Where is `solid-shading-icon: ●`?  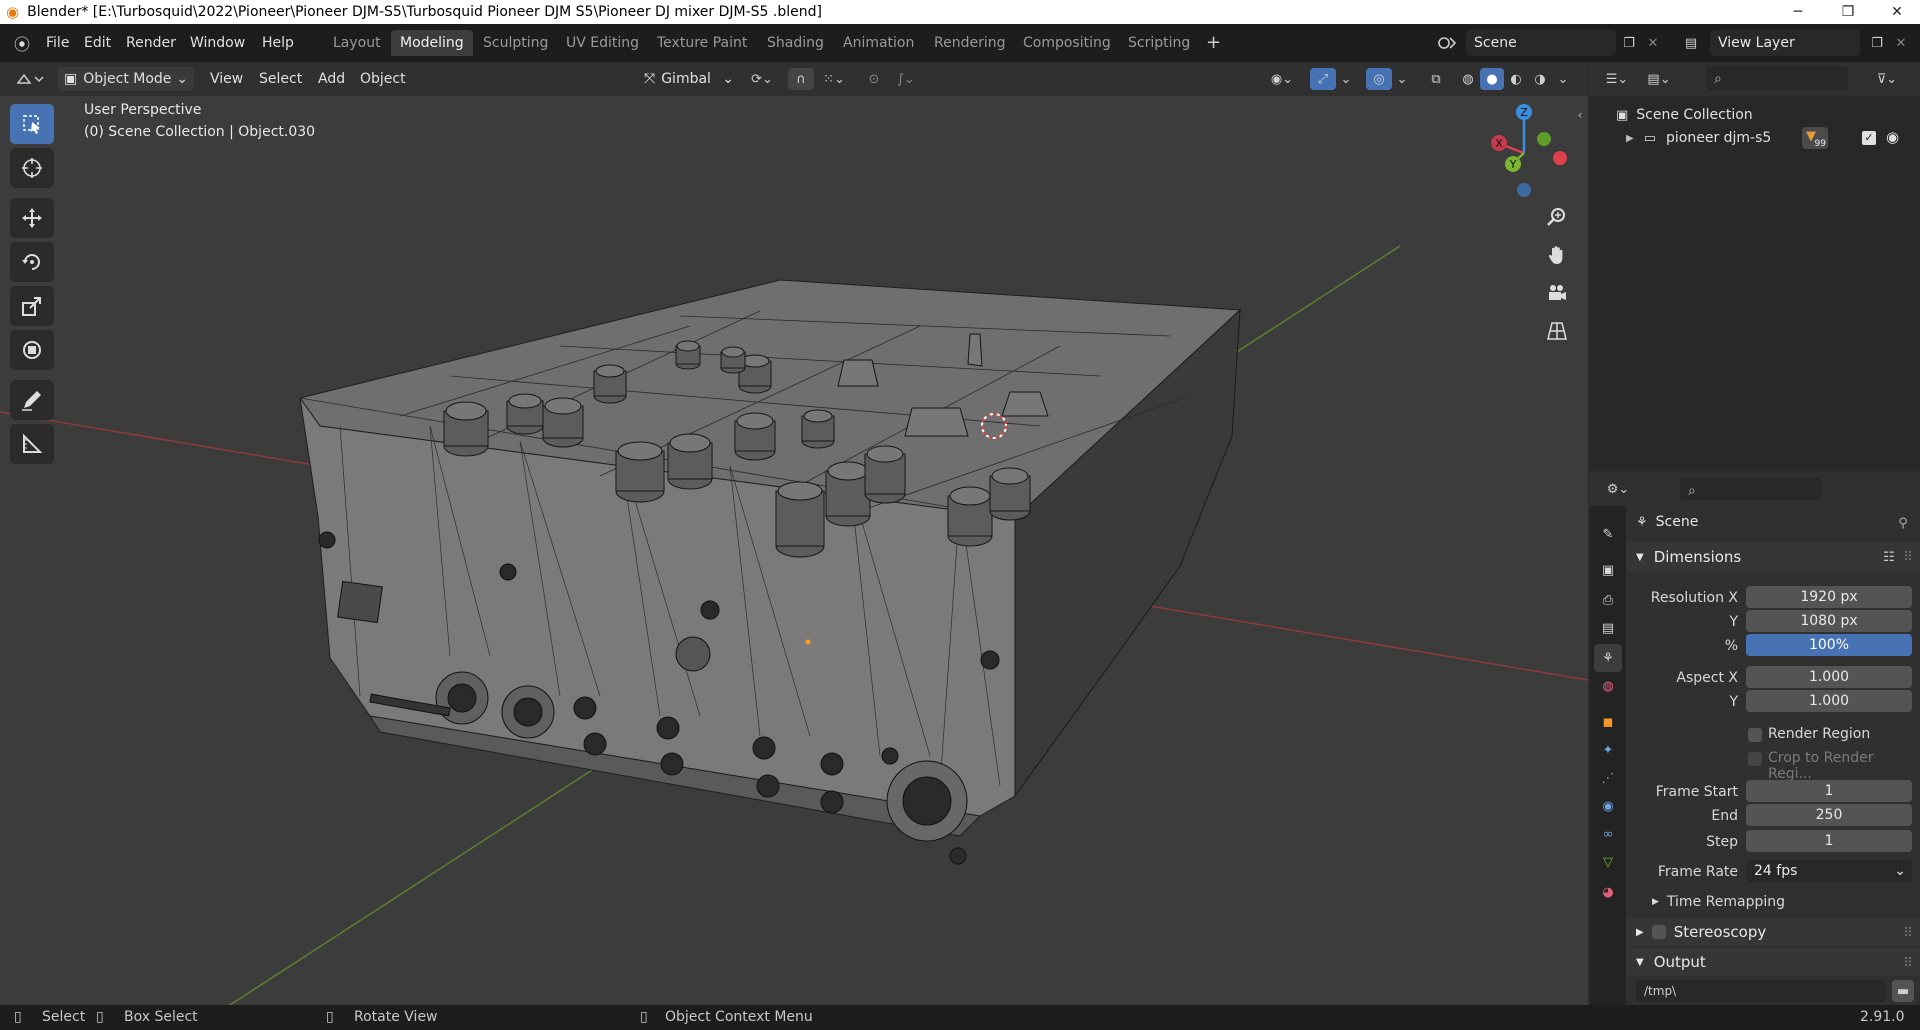 solid-shading-icon: ● is located at coordinates (1492, 79).